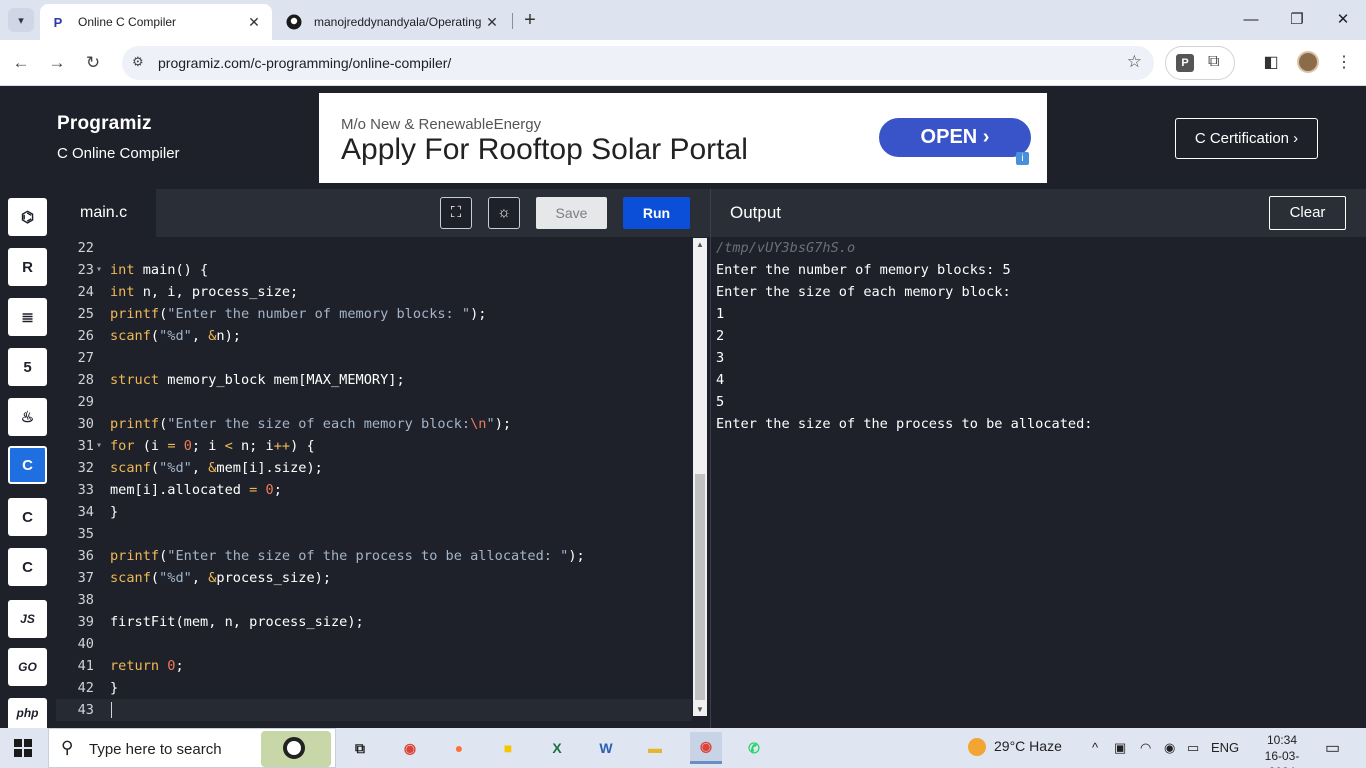 The width and height of the screenshot is (1366, 768). What do you see at coordinates (296, 749) in the screenshot?
I see `search-highlight-image` at bounding box center [296, 749].